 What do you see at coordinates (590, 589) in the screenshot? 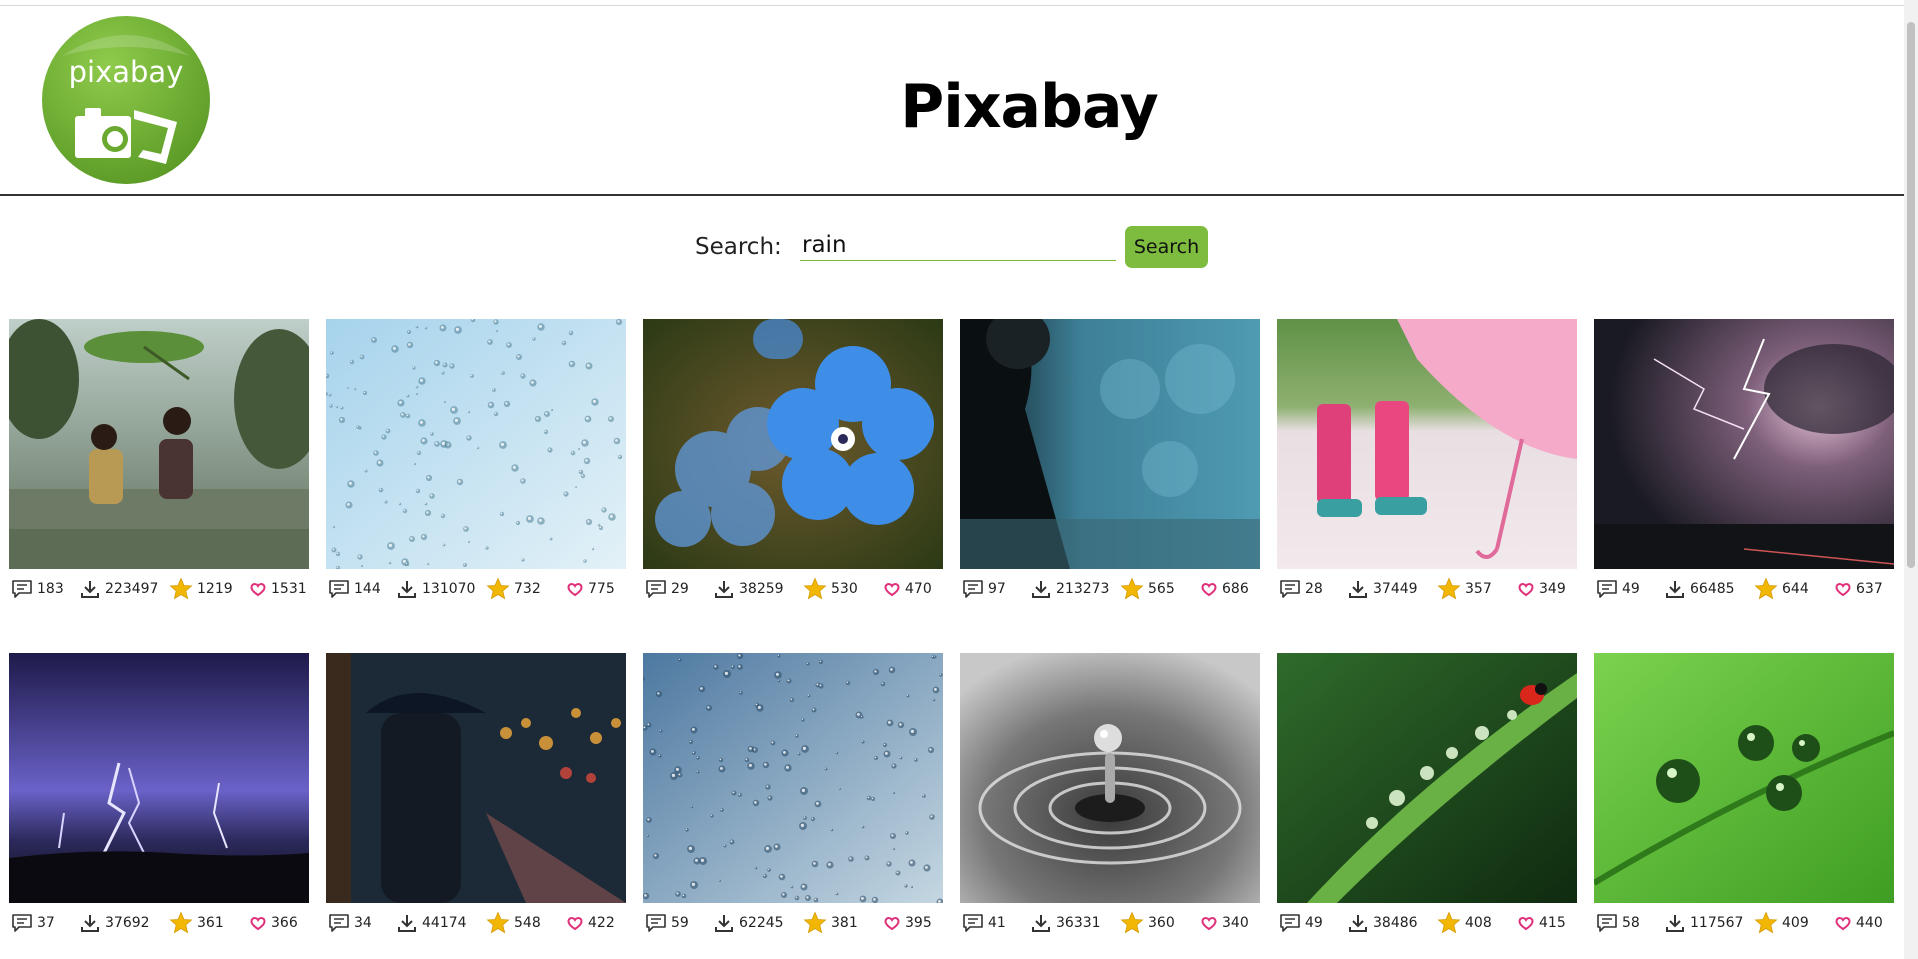
I see `likes-stat: 775` at bounding box center [590, 589].